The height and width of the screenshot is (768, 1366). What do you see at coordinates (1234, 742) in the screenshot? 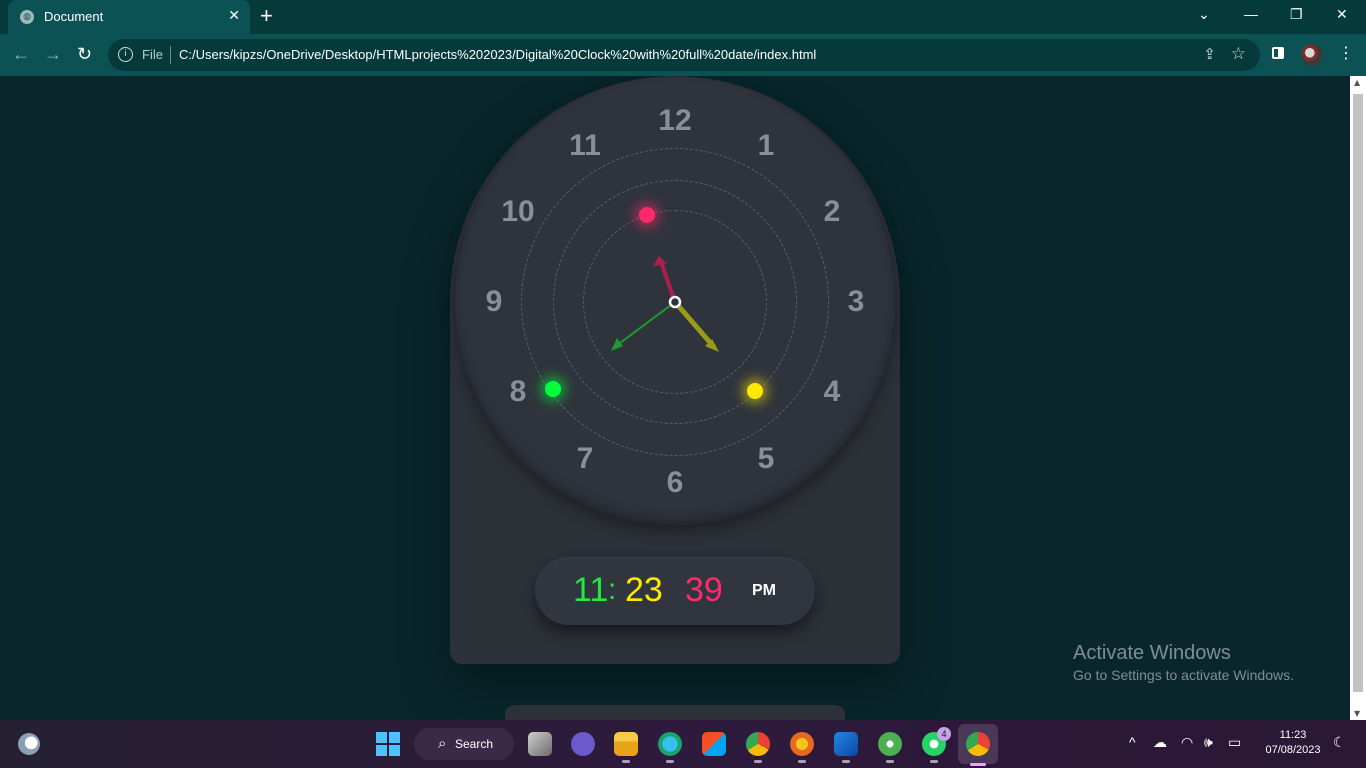
I see `battery-icon: ▭` at bounding box center [1234, 742].